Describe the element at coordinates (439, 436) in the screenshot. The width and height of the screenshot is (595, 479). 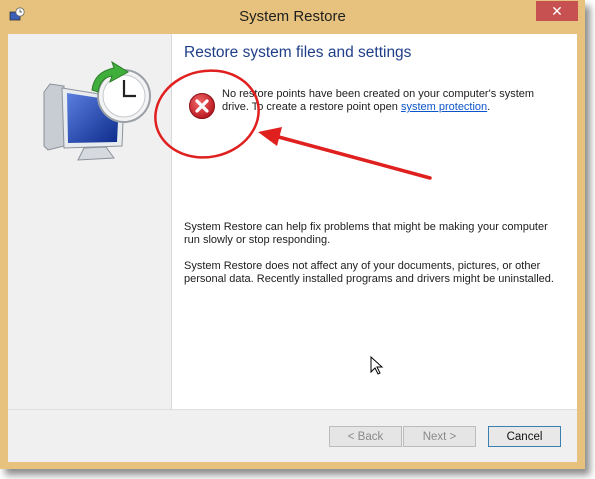
I see `next-button: Next >` at that location.